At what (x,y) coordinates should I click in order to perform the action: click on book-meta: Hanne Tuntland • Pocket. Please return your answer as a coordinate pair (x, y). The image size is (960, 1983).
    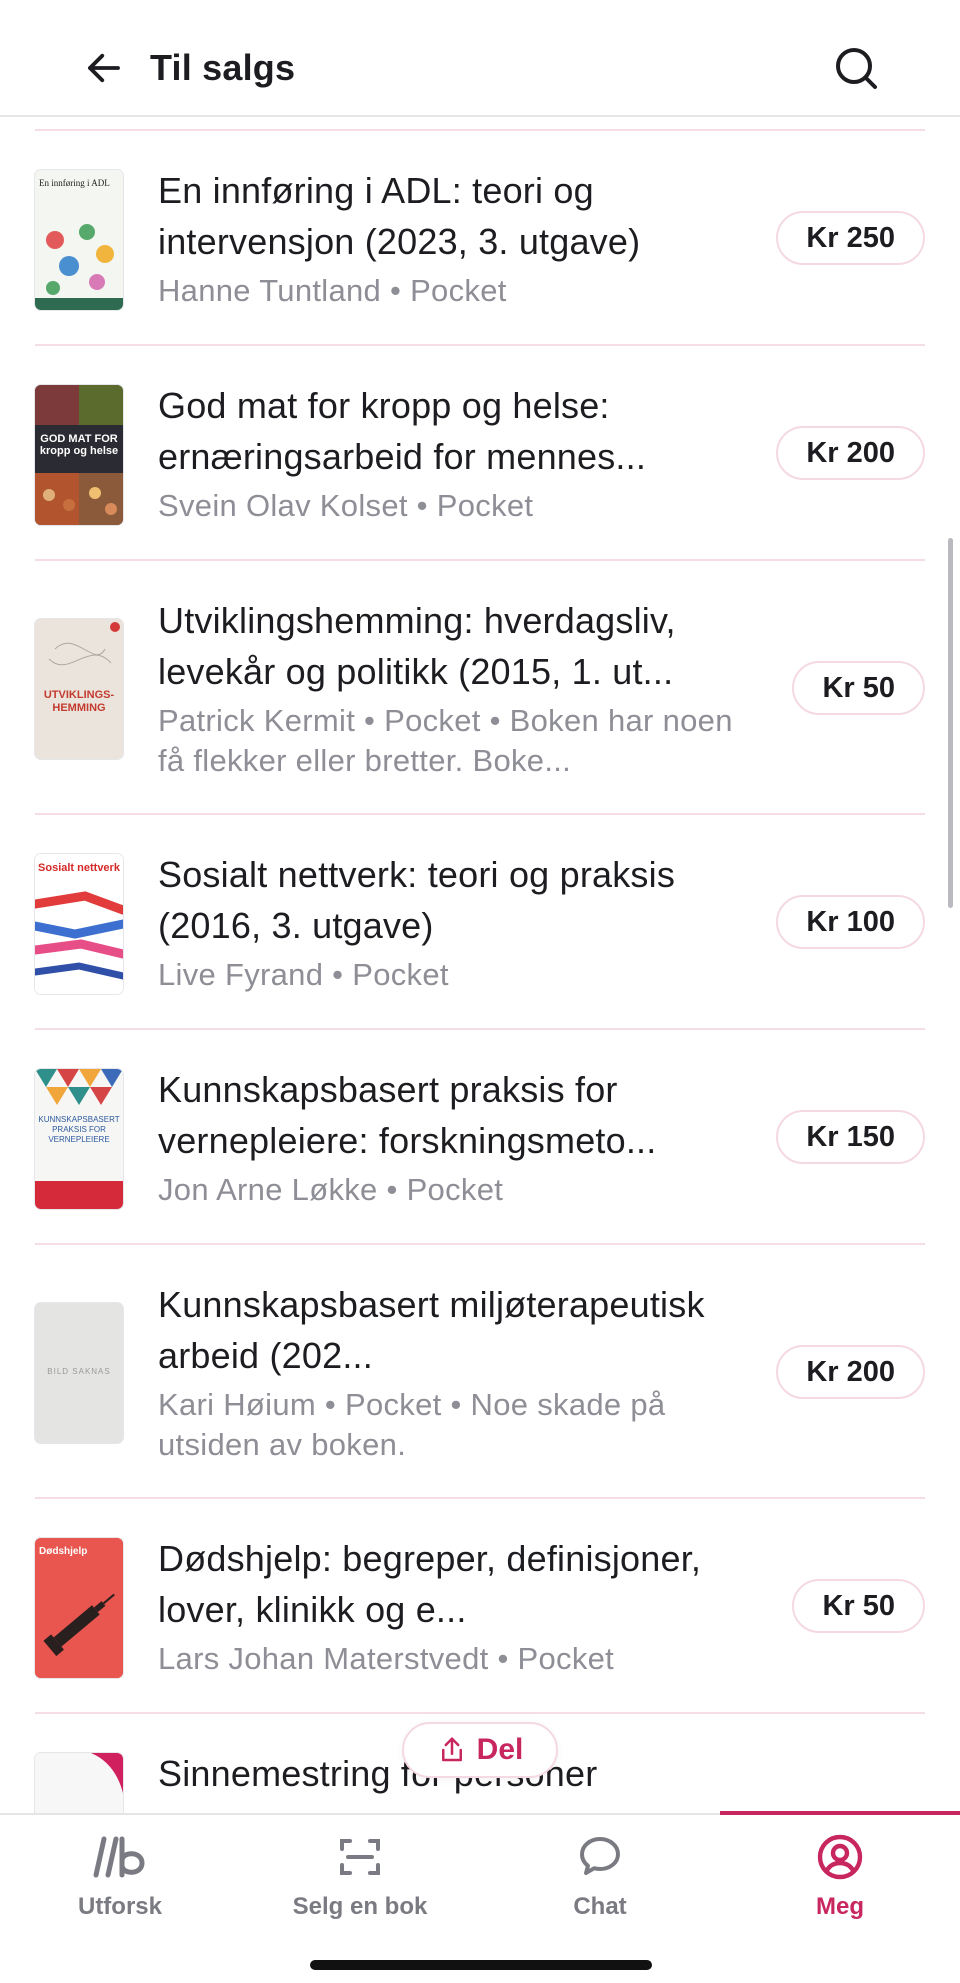
    Looking at the image, I should click on (332, 290).